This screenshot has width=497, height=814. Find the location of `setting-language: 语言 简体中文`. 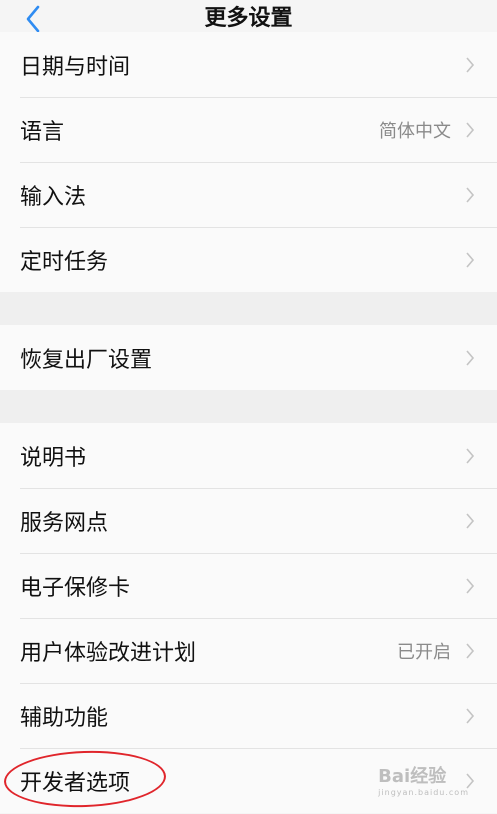

setting-language: 语言 简体中文 is located at coordinates (248, 129).